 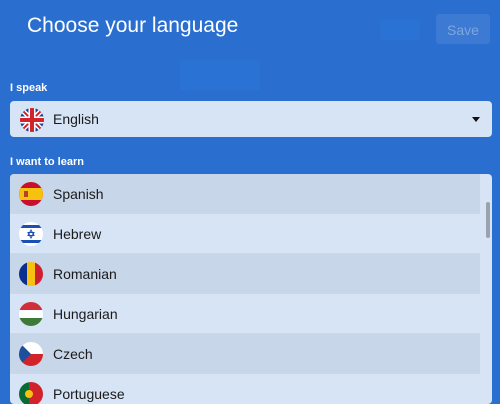 What do you see at coordinates (73, 354) in the screenshot?
I see `language-label: Czech` at bounding box center [73, 354].